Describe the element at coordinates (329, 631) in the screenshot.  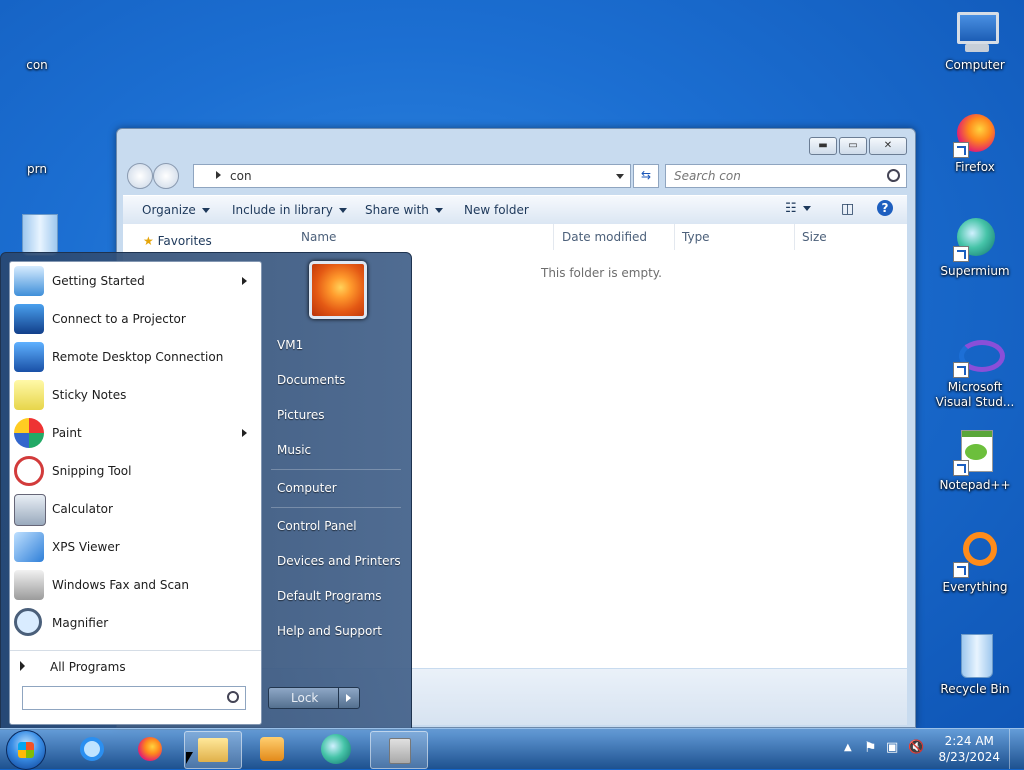
I see `link-help-and-support: Help and Support` at that location.